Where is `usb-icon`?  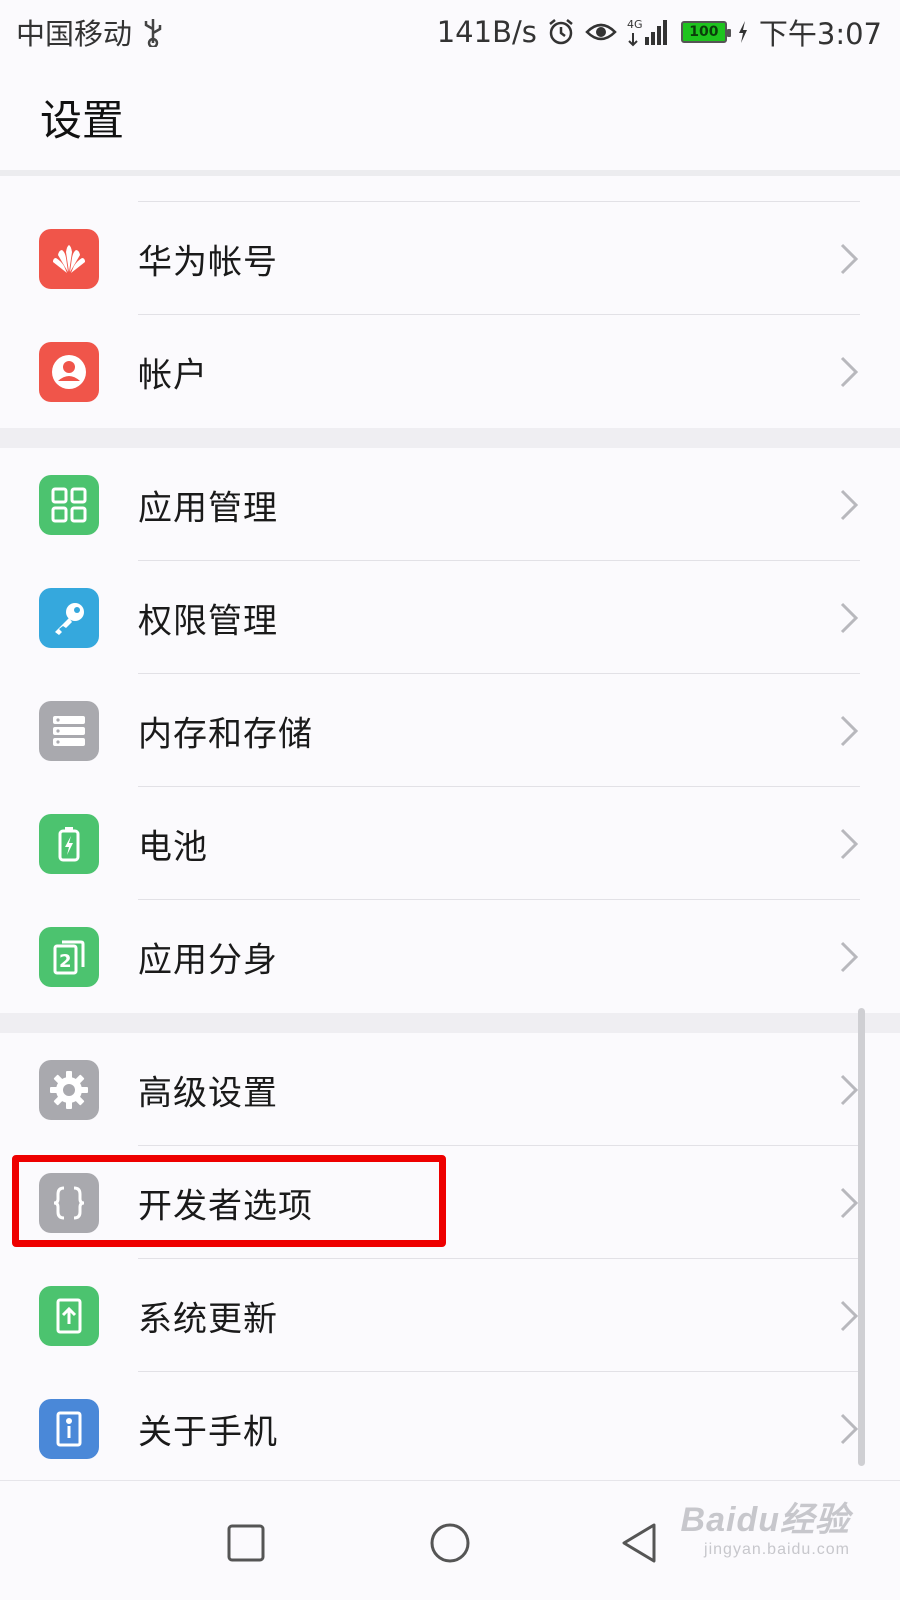 usb-icon is located at coordinates (153, 32).